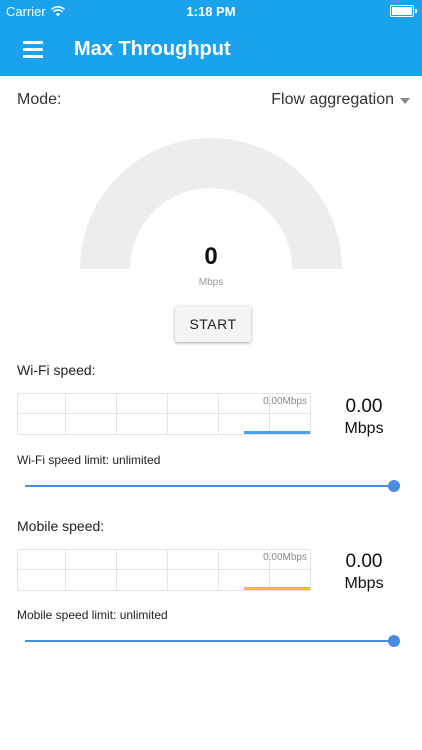 Image resolution: width=422 pixels, height=750 pixels. I want to click on mobile-speed-limit-slider, so click(212, 641).